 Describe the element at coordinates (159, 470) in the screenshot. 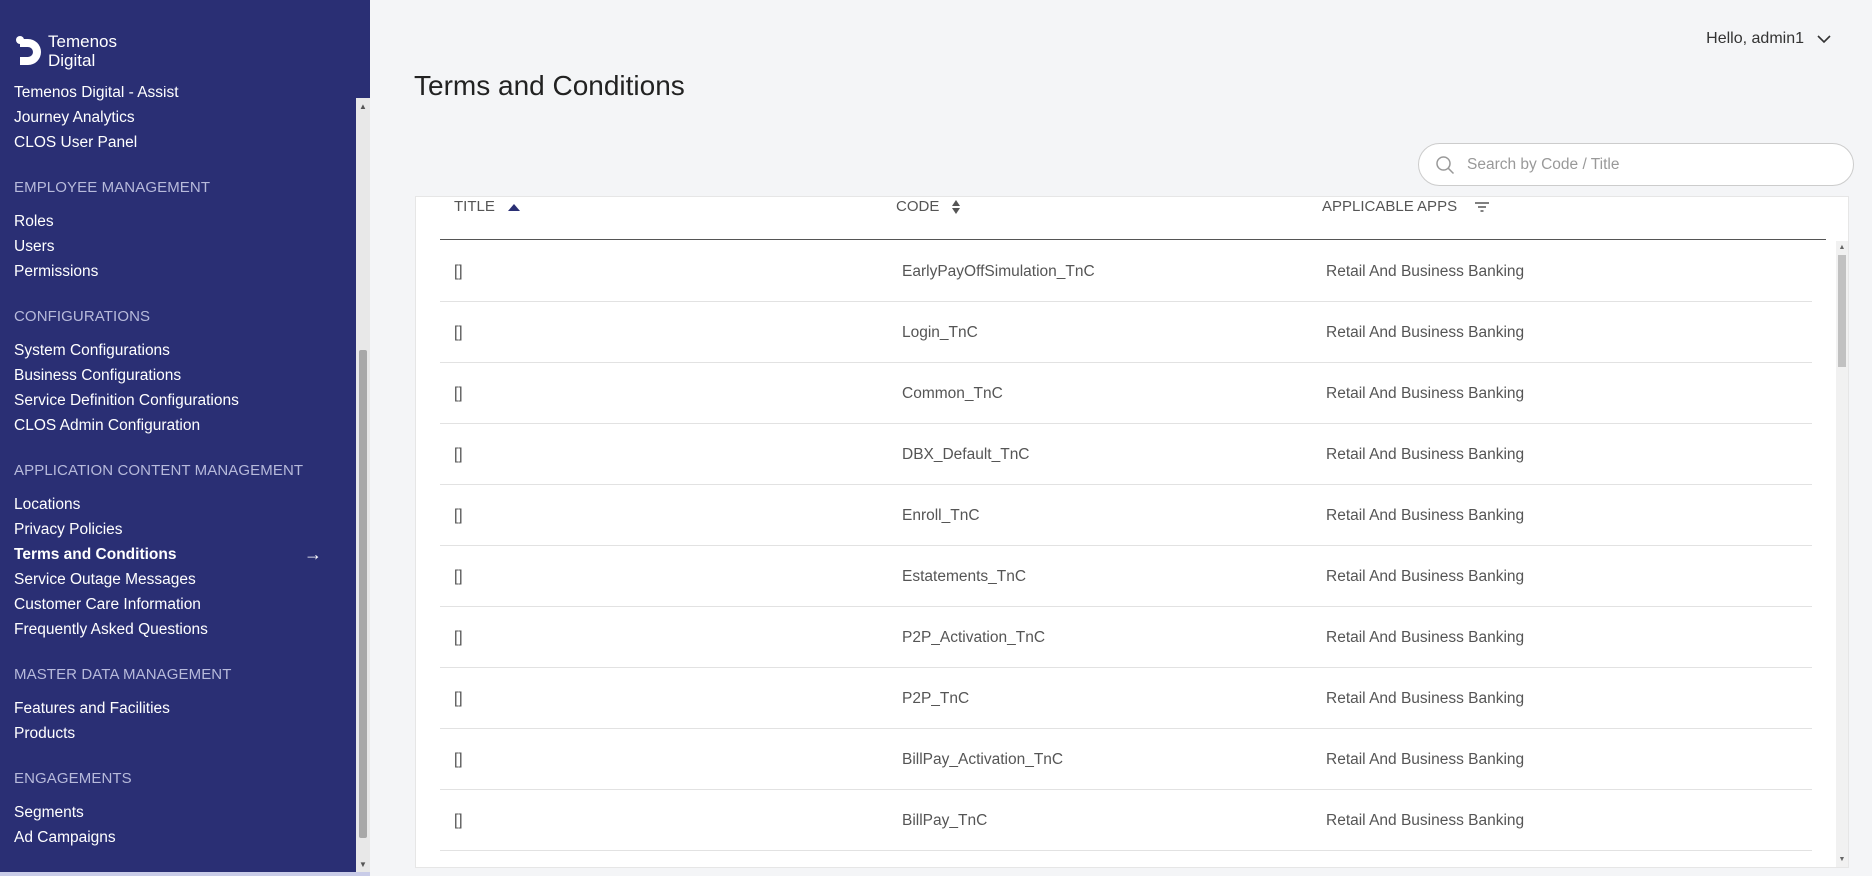

I see `section-header-application-content-management: APPLICATION CONTENT MANAGEMENT` at that location.